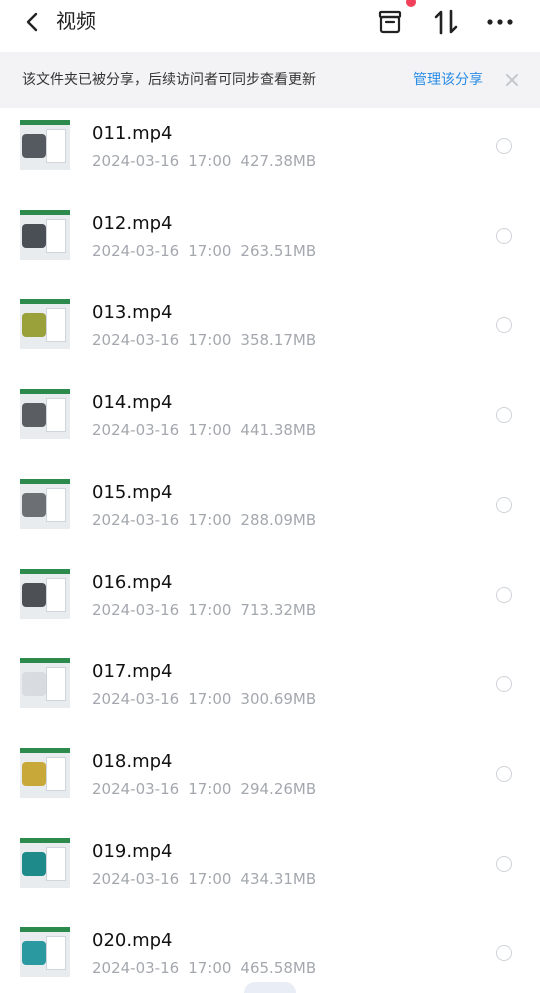  I want to click on file-size: 441.38MB, so click(278, 430).